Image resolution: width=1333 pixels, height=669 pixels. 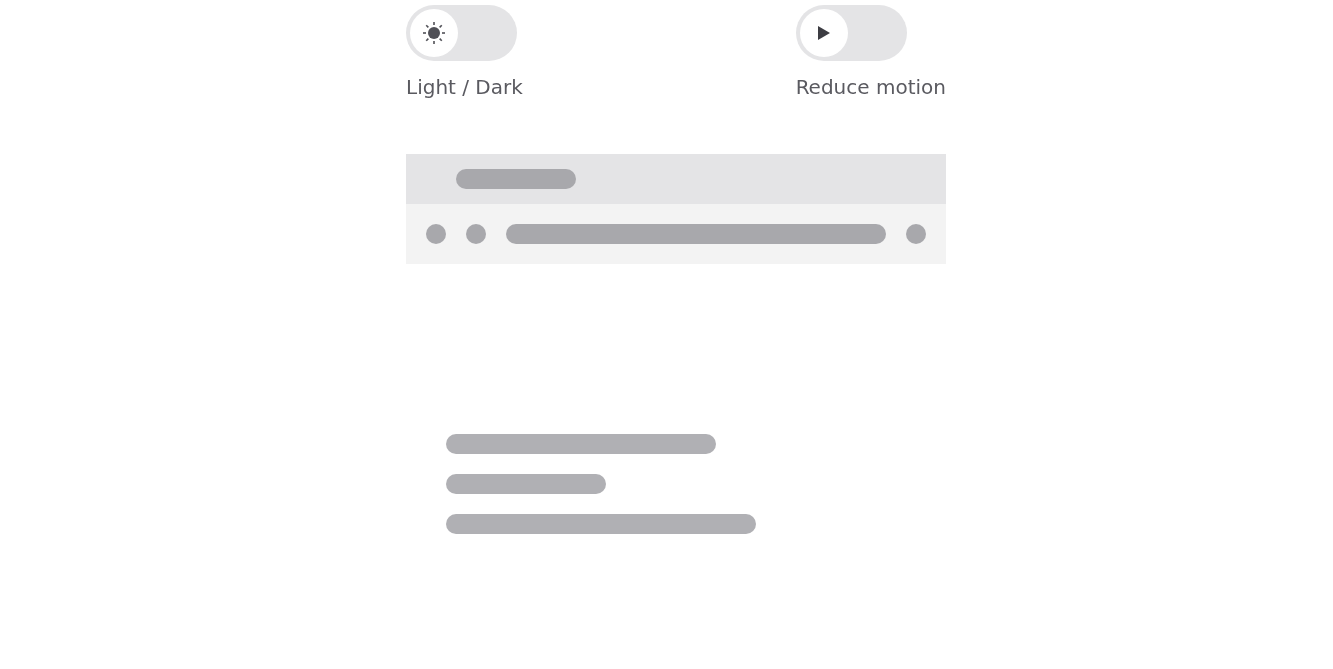 What do you see at coordinates (464, 87) in the screenshot?
I see `toggle-label: Light / Dark` at bounding box center [464, 87].